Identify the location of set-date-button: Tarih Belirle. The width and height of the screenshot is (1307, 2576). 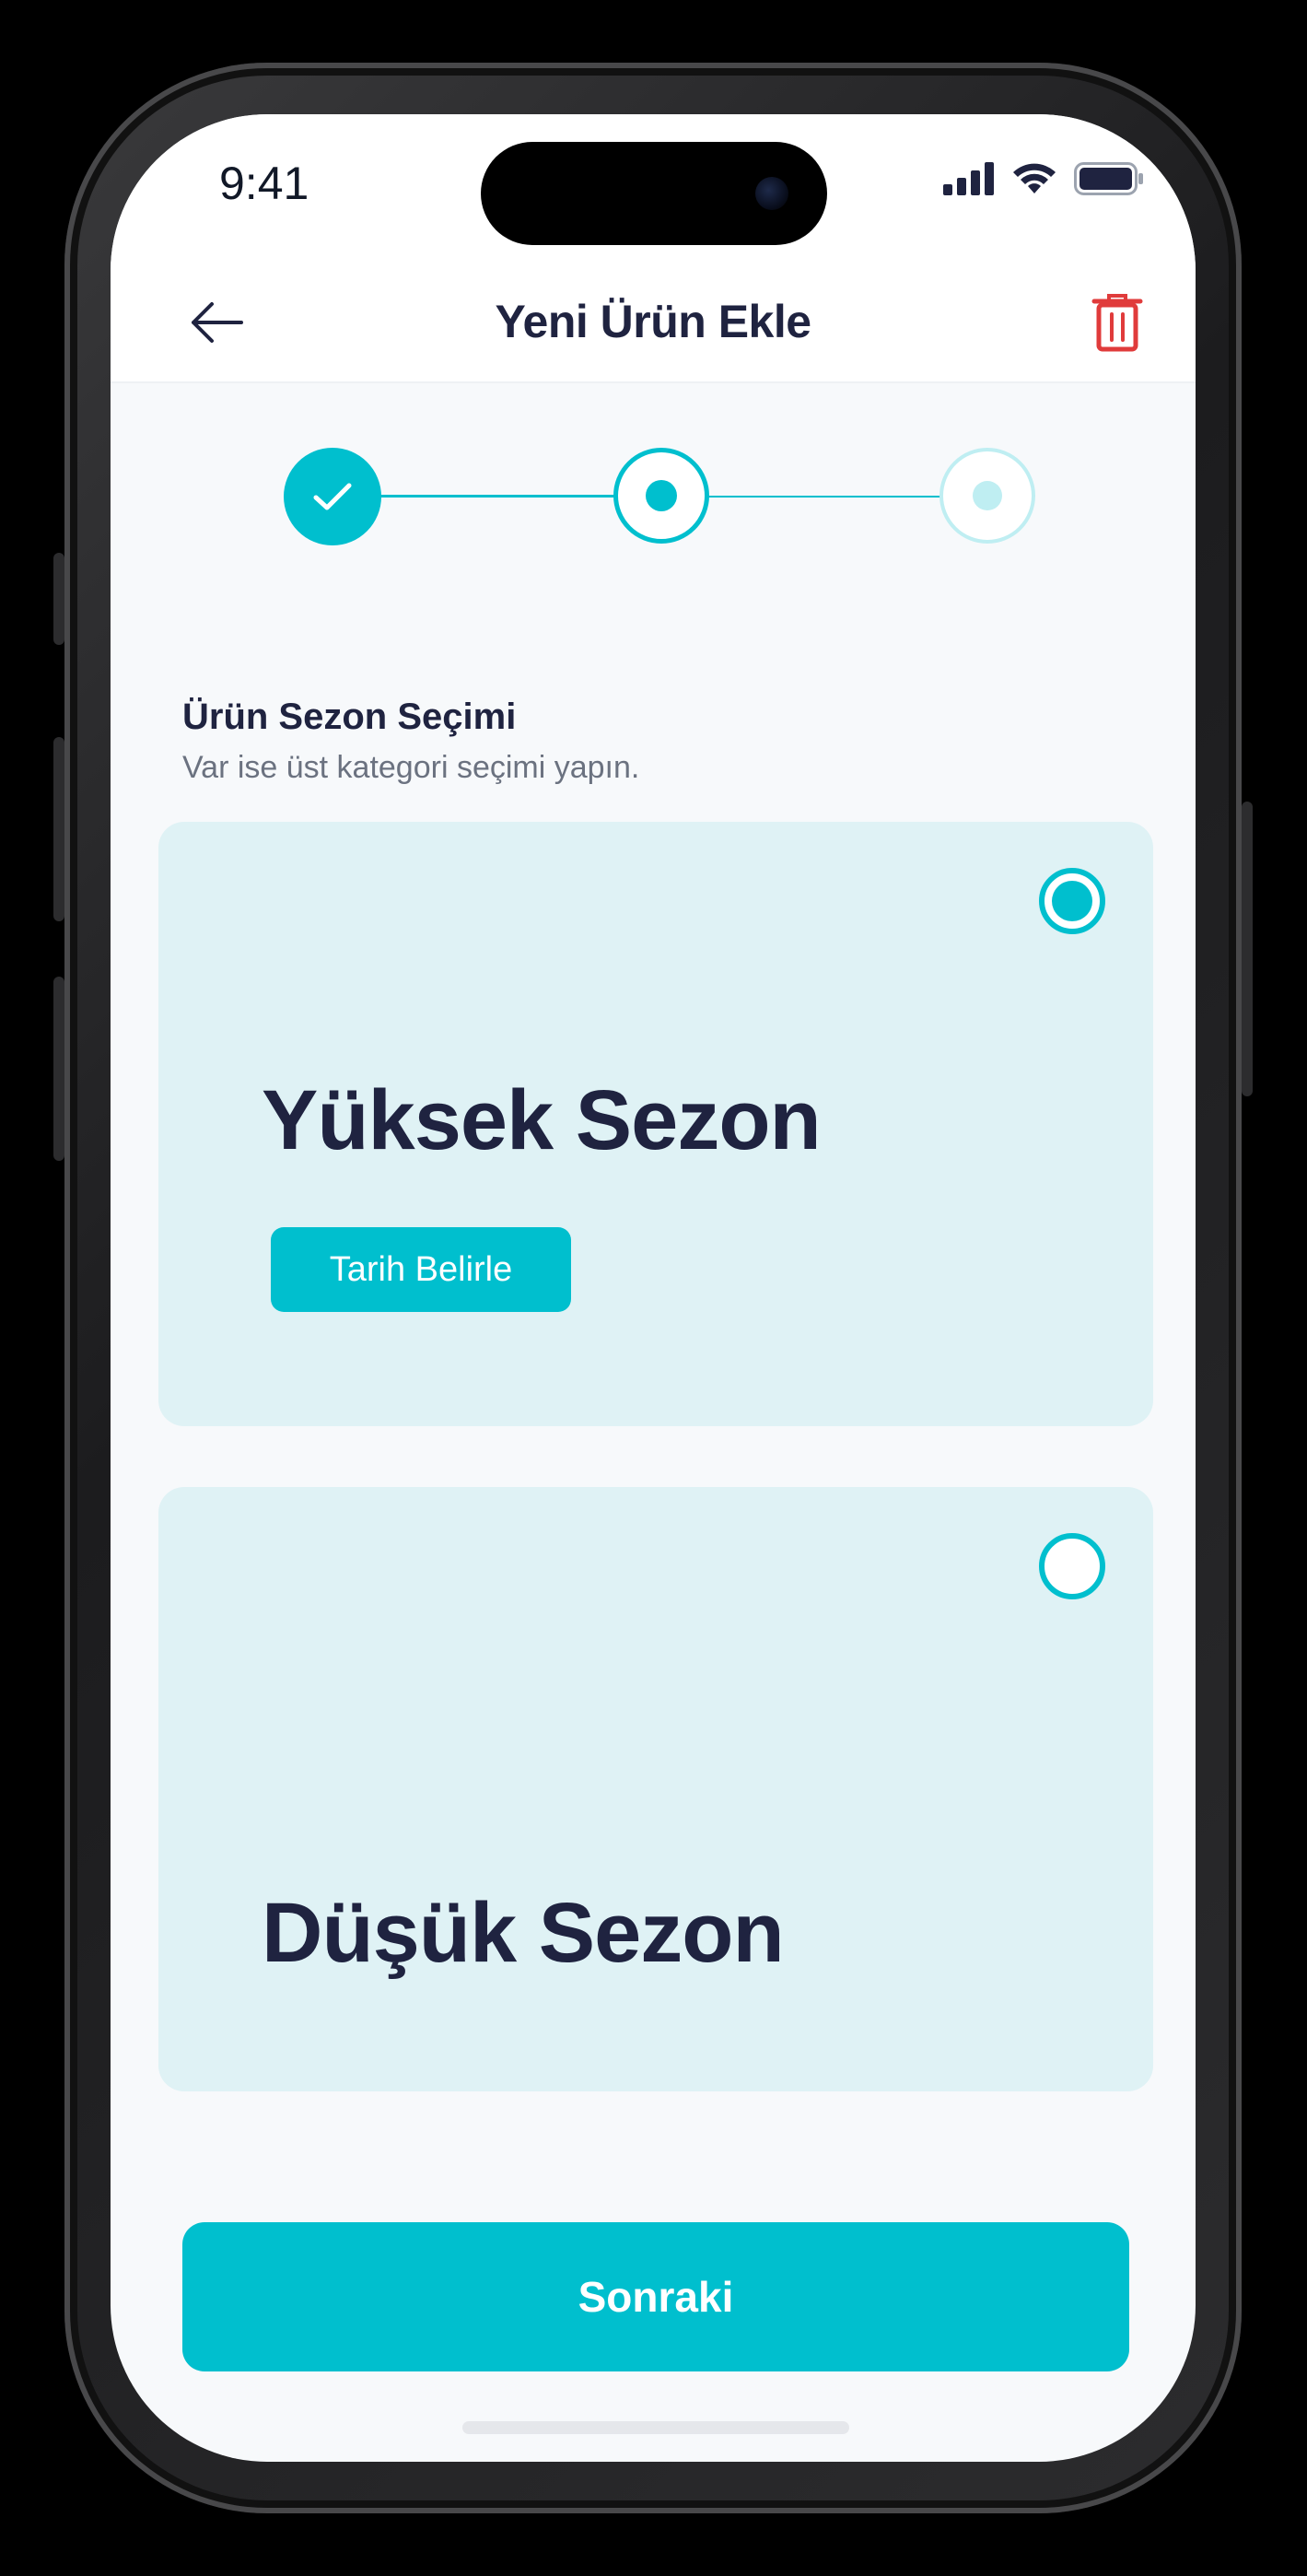
(421, 1269).